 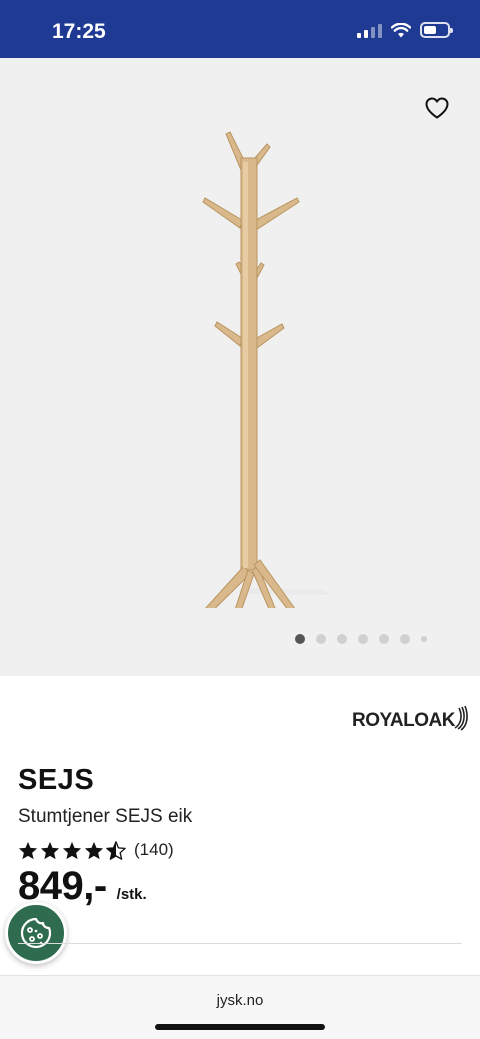 What do you see at coordinates (401, 29) in the screenshot?
I see `wifi-icon` at bounding box center [401, 29].